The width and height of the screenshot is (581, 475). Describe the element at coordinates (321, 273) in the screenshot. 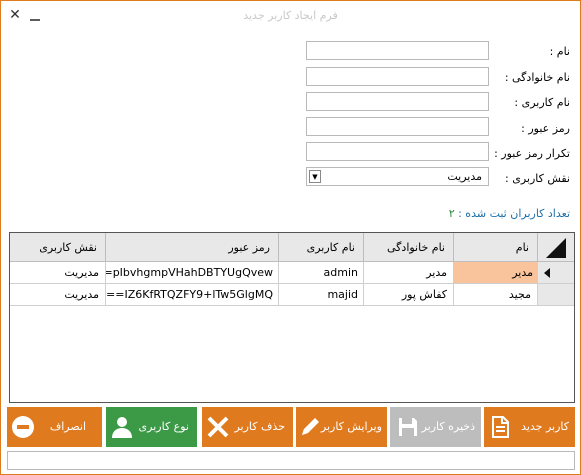

I see `table-cell: admin` at that location.